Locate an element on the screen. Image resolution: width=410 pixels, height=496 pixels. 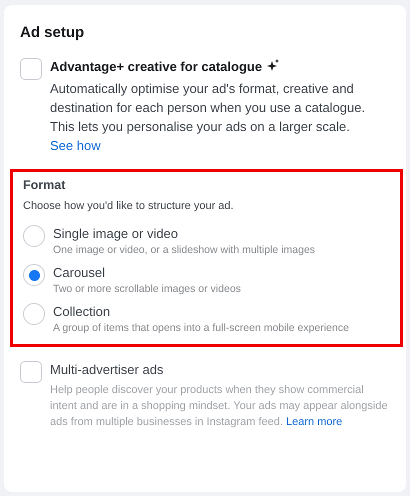
option-description: Automatically optimise your ad's format, creative and destination for each person when you use a catalogue. This lets you personalise your ads on a larger scale. is located at coordinates (208, 108).